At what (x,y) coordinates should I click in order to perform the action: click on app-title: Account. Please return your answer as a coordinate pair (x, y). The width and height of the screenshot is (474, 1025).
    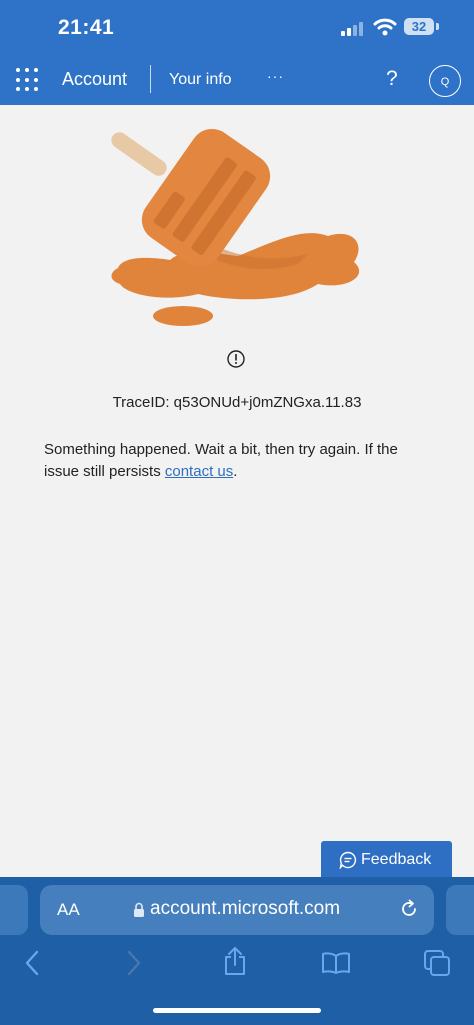
    Looking at the image, I should click on (94, 79).